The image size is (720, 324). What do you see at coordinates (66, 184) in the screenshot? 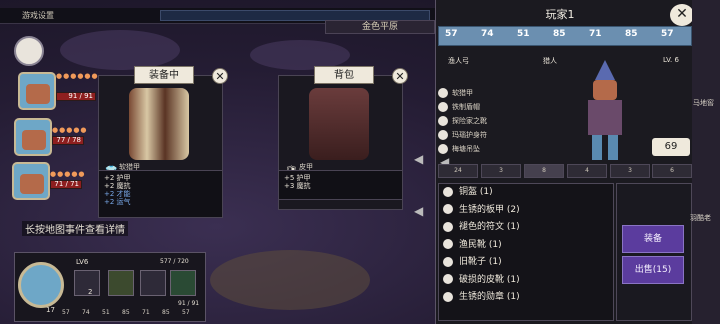
I see `party-hp-3: 71 / 71` at bounding box center [66, 184].